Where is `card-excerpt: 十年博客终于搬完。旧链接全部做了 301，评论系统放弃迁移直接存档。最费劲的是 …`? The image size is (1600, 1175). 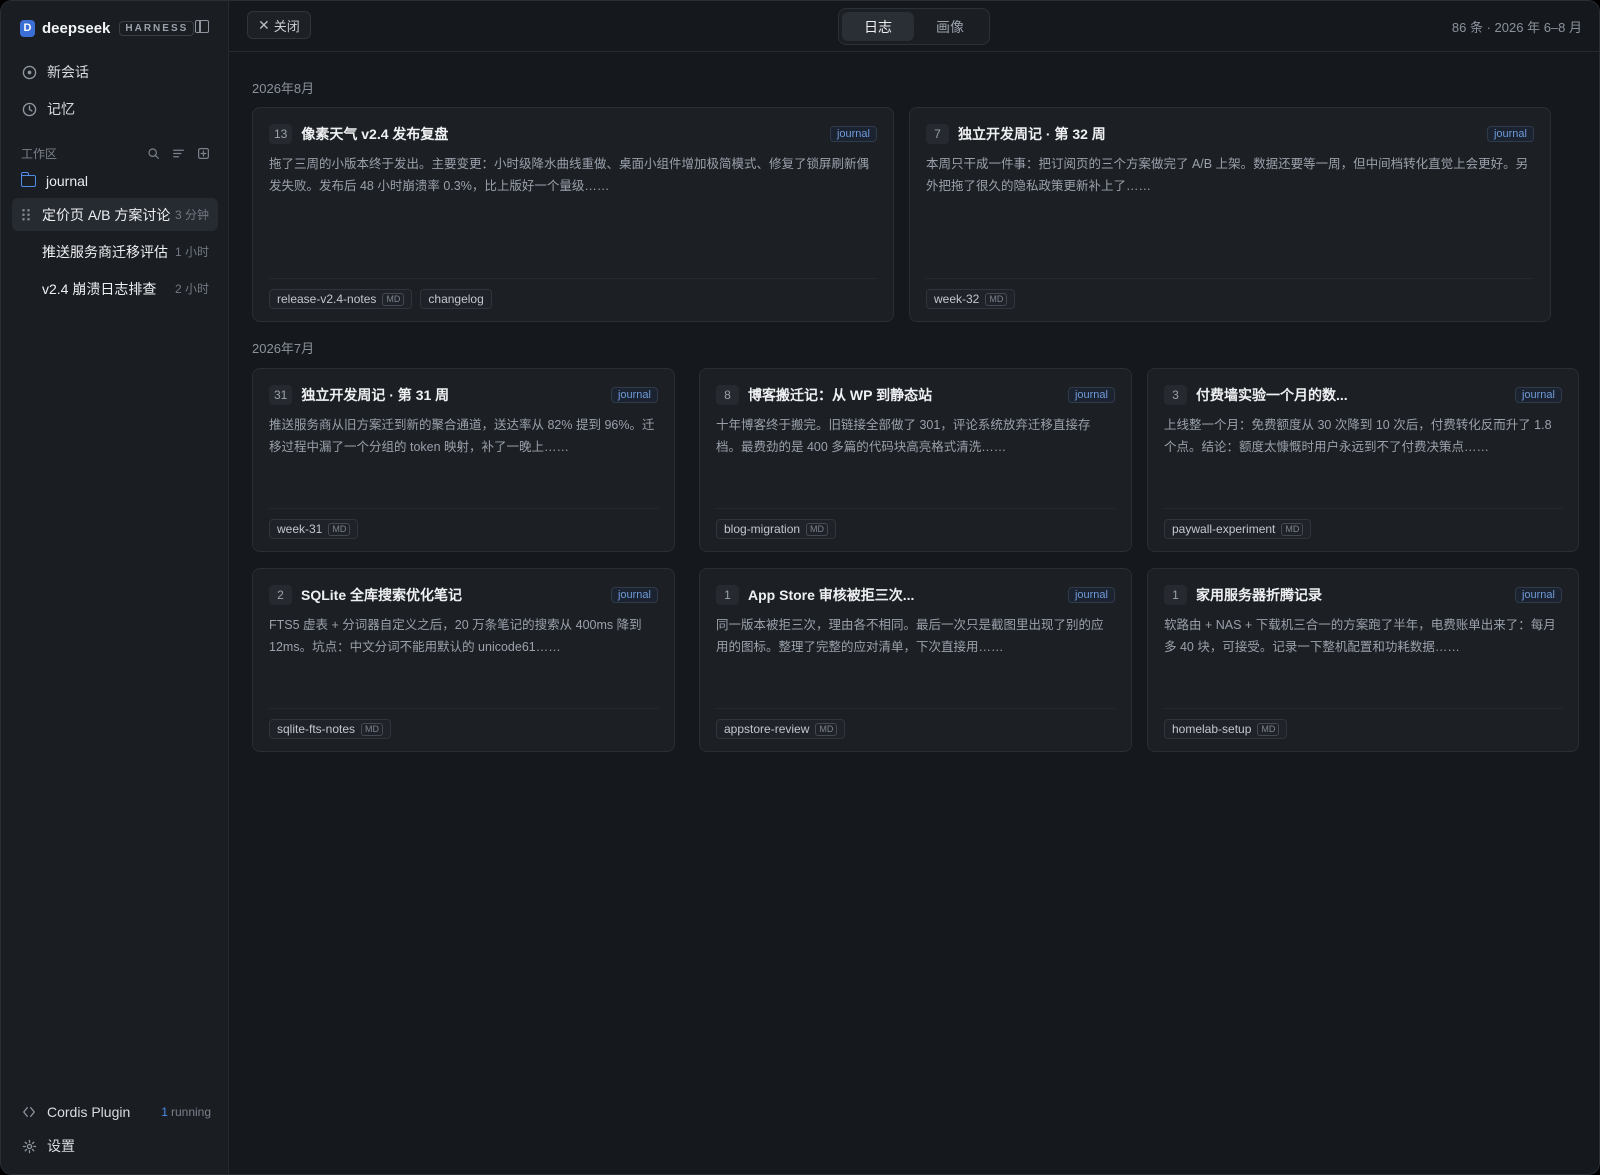
card-excerpt: 十年博客终于搬完。旧链接全部做了 301，评论系统放弃迁移直接存档。最费劲的是 … is located at coordinates (903, 436).